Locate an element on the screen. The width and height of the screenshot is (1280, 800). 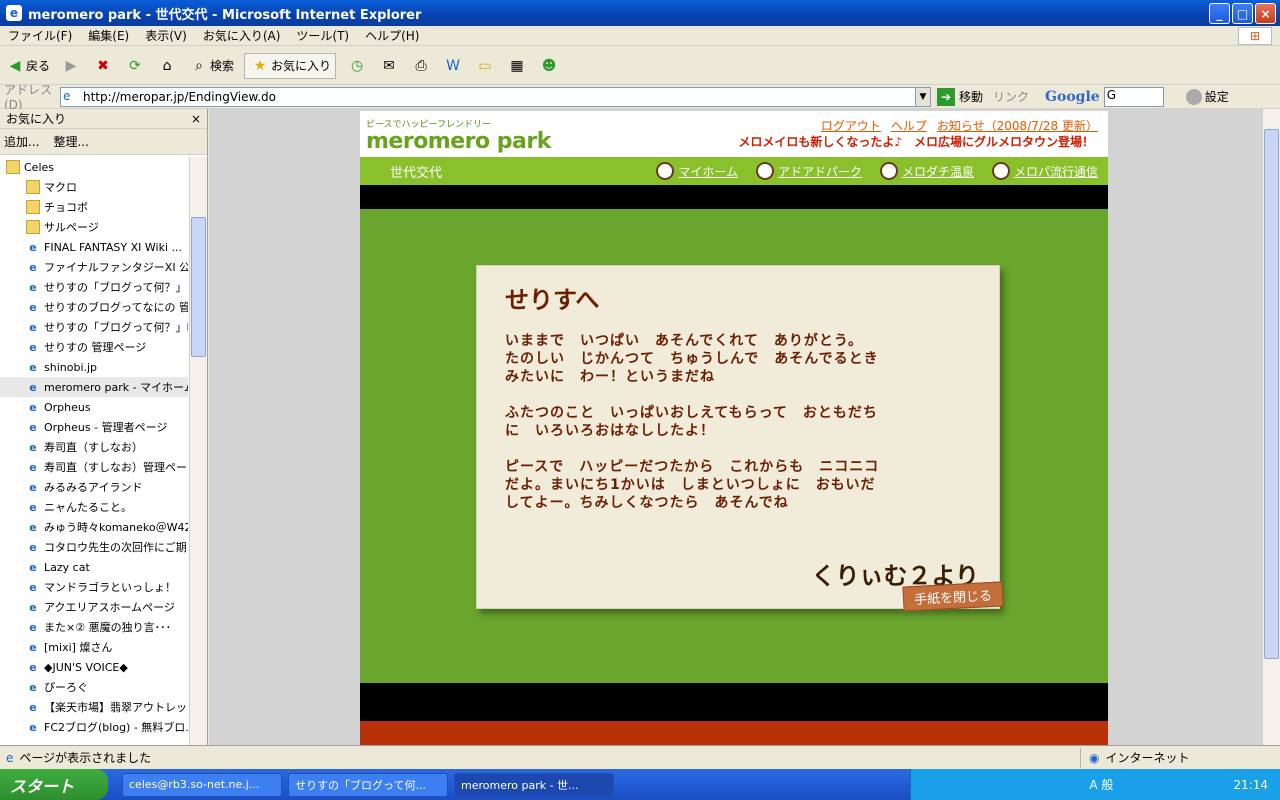
favorite-link: e ニャんたること。 is located at coordinates (94, 507).